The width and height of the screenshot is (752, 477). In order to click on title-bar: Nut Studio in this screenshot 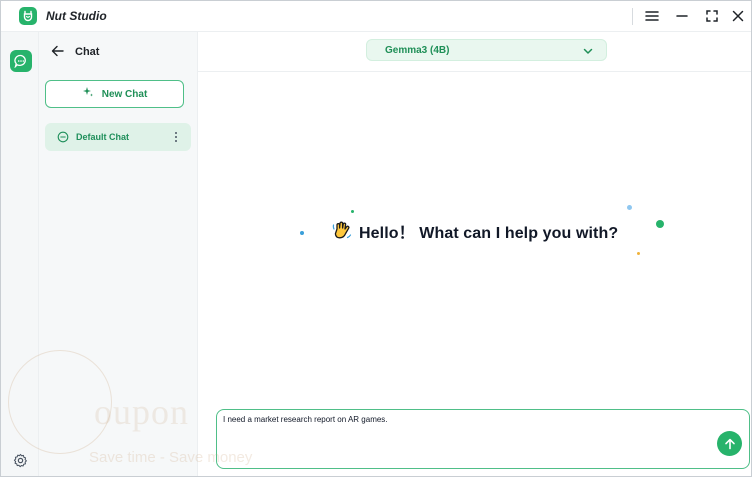, I will do `click(376, 16)`.